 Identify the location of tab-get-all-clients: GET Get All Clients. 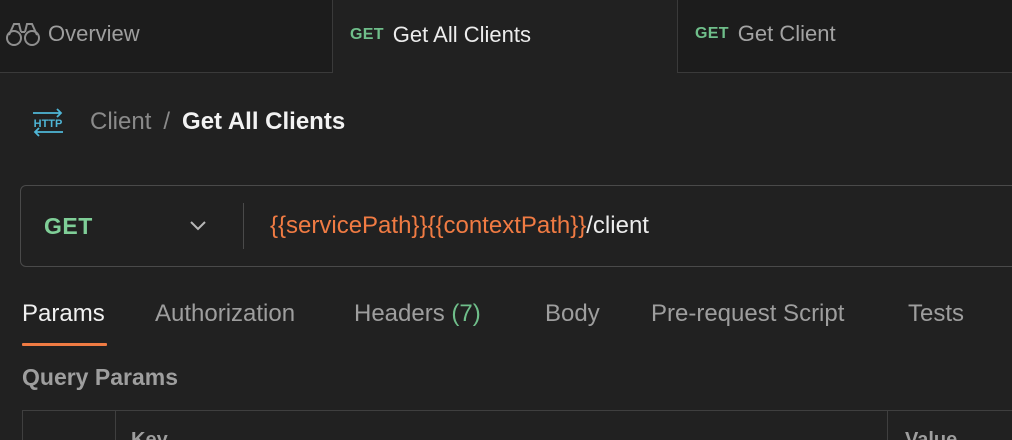
(505, 36).